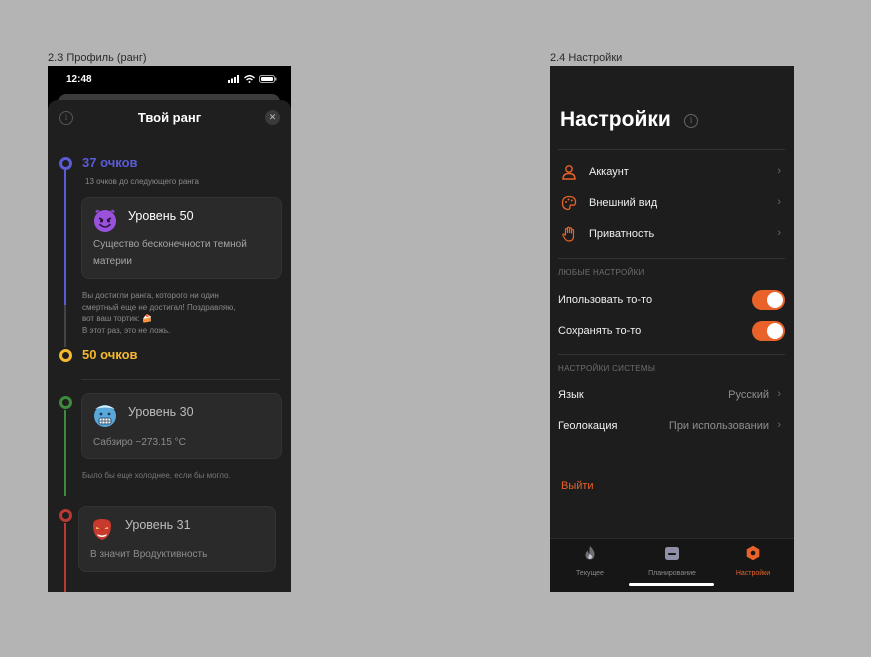  What do you see at coordinates (615, 119) in the screenshot?
I see `page-title: Настройки` at bounding box center [615, 119].